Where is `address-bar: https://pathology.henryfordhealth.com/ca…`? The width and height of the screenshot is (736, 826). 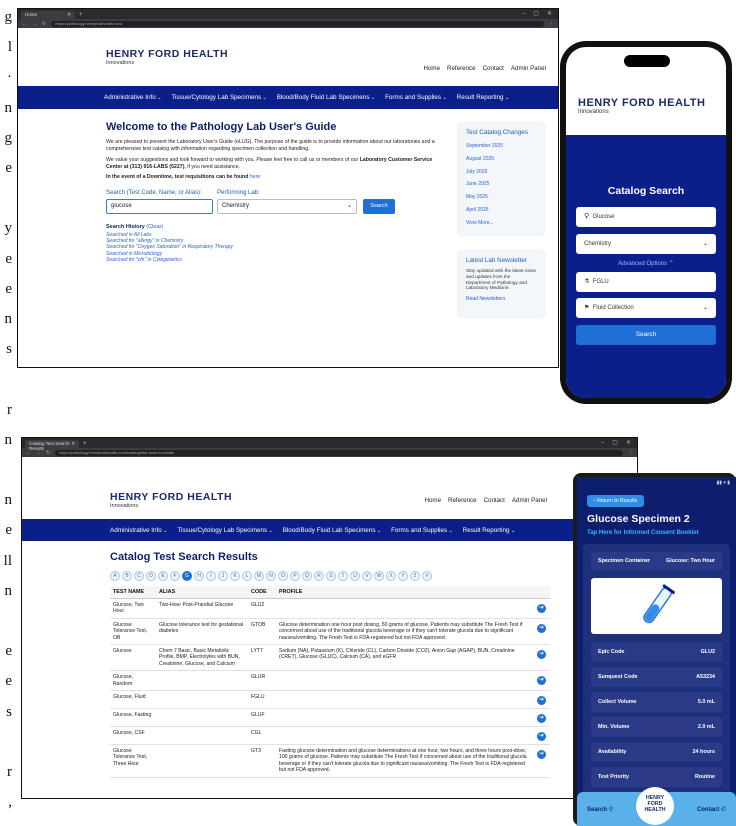 address-bar: https://pathology.henryfordhealth.com/ca… is located at coordinates (339, 452).